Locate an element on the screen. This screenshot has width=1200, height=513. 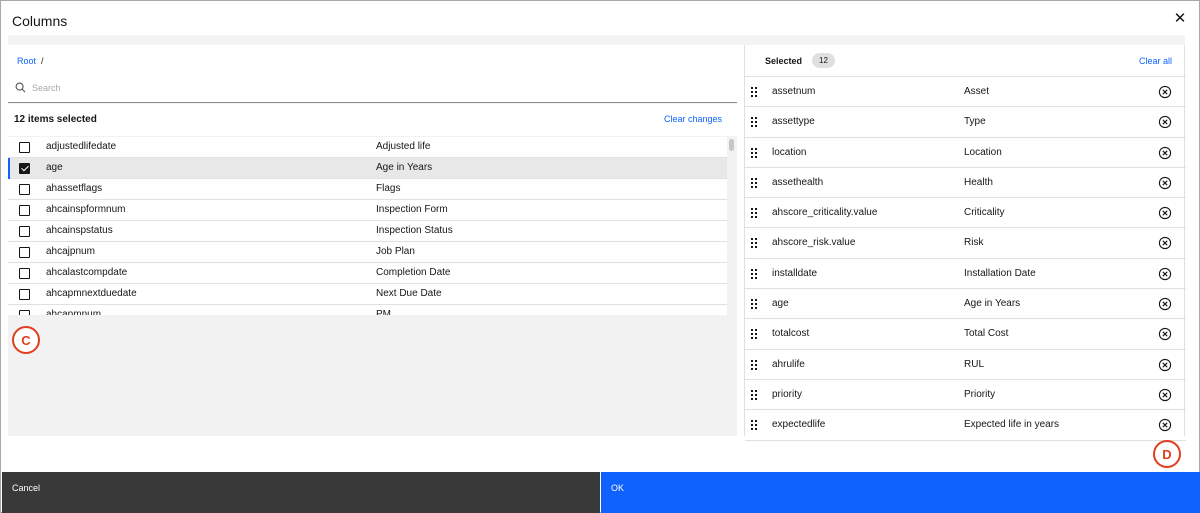
modal-footer: Cancel OK is located at coordinates (601, 492).